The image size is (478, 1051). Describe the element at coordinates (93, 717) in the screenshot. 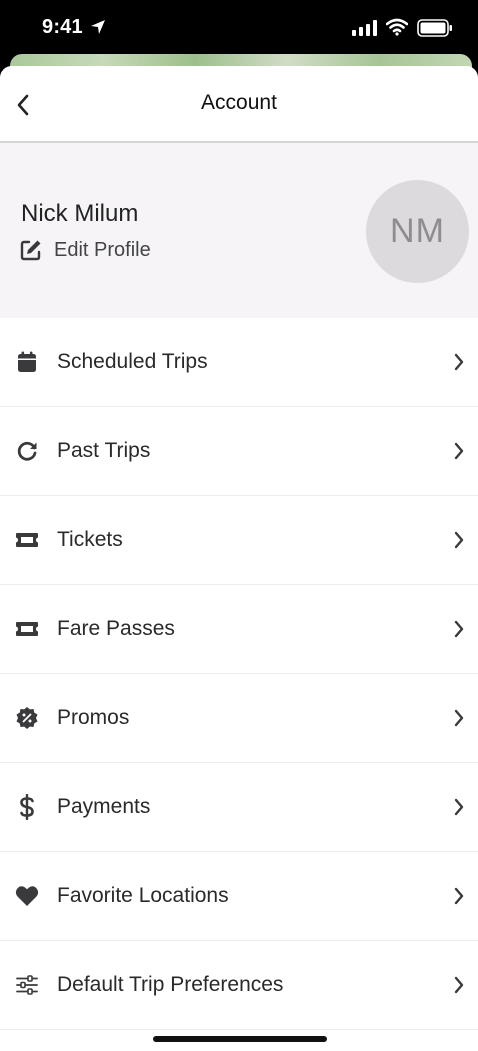

I see `menu-item-label: Promos` at that location.